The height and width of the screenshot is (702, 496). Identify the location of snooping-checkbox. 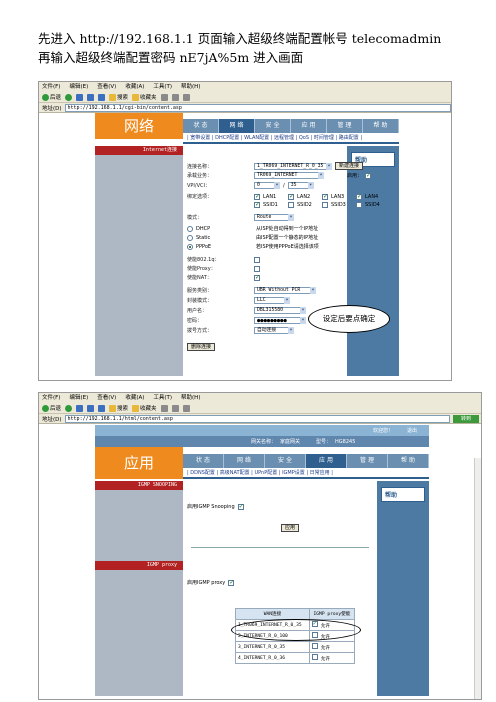
(240, 506).